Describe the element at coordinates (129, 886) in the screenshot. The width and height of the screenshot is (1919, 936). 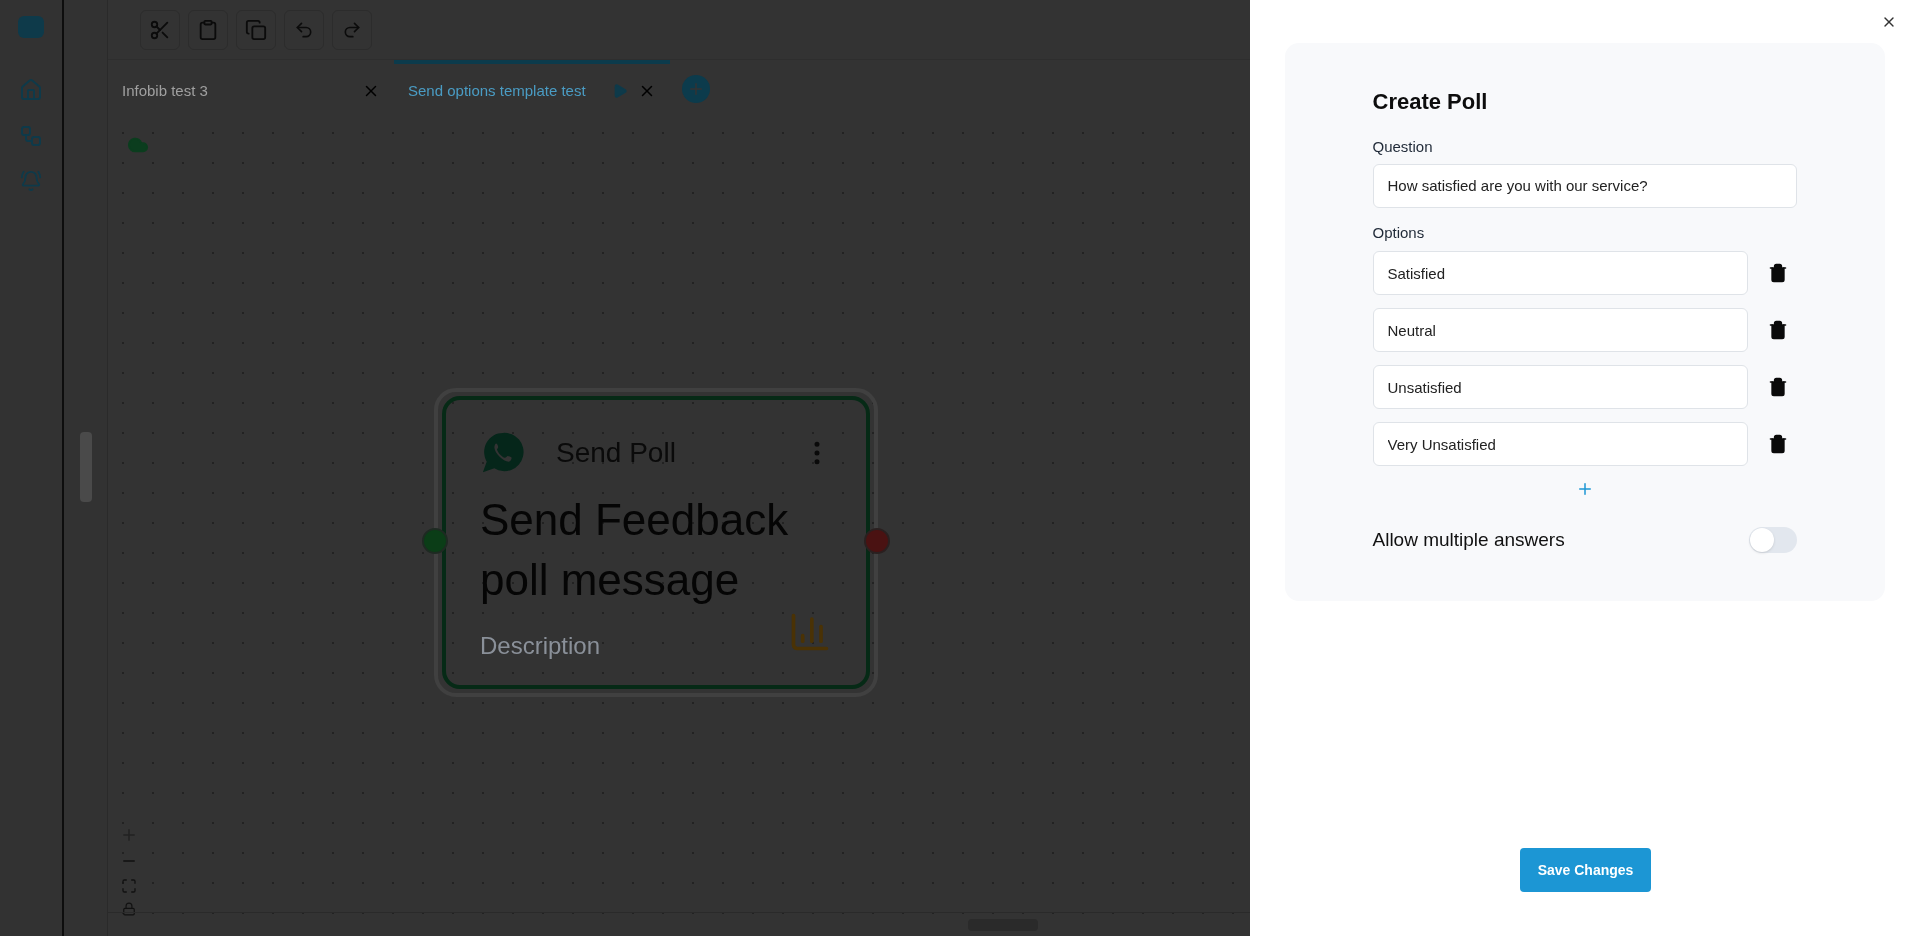
I see `fit-view-icon` at that location.